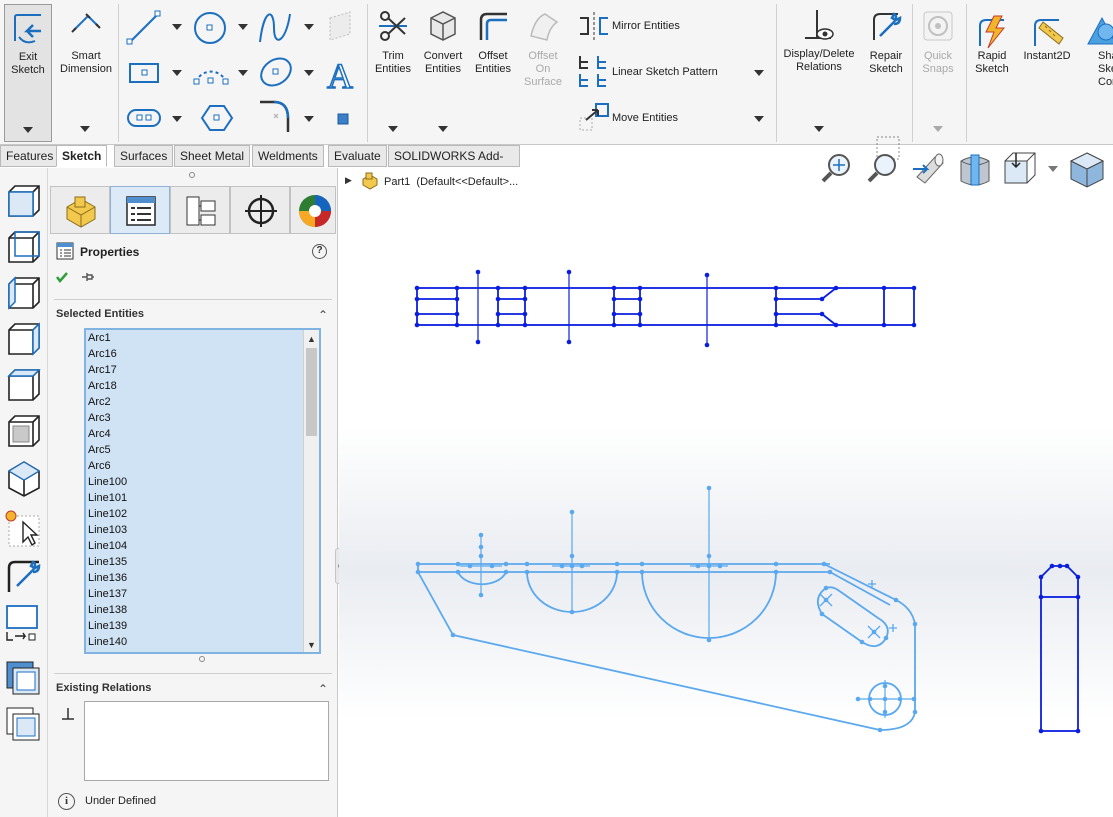  I want to click on trim-dropdown-icon, so click(393, 129).